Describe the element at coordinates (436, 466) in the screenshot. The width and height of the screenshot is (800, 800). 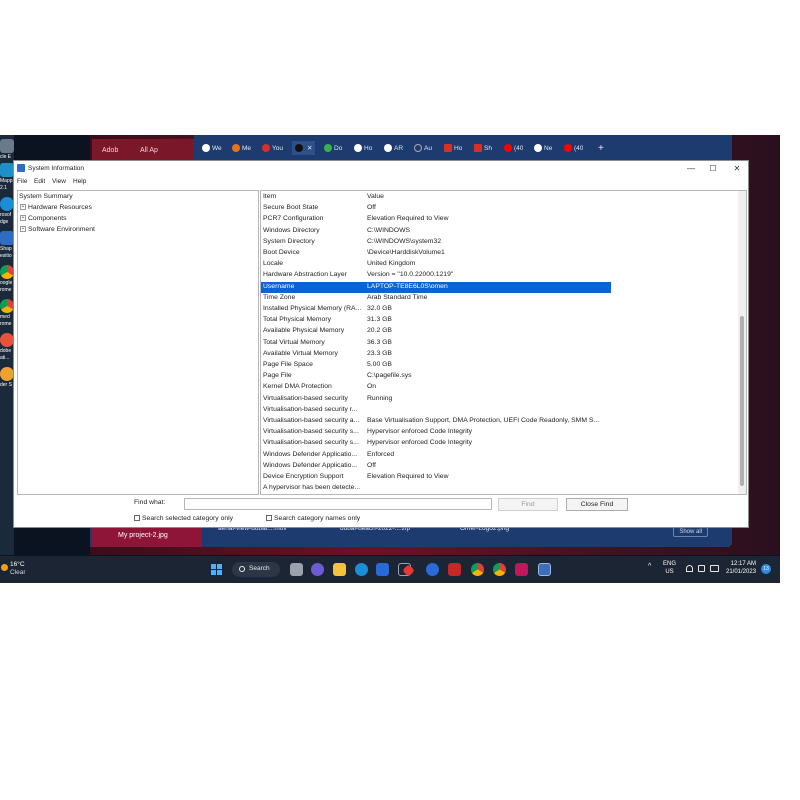
I see `table-row: Windows Defender Applicatio... Off` at that location.